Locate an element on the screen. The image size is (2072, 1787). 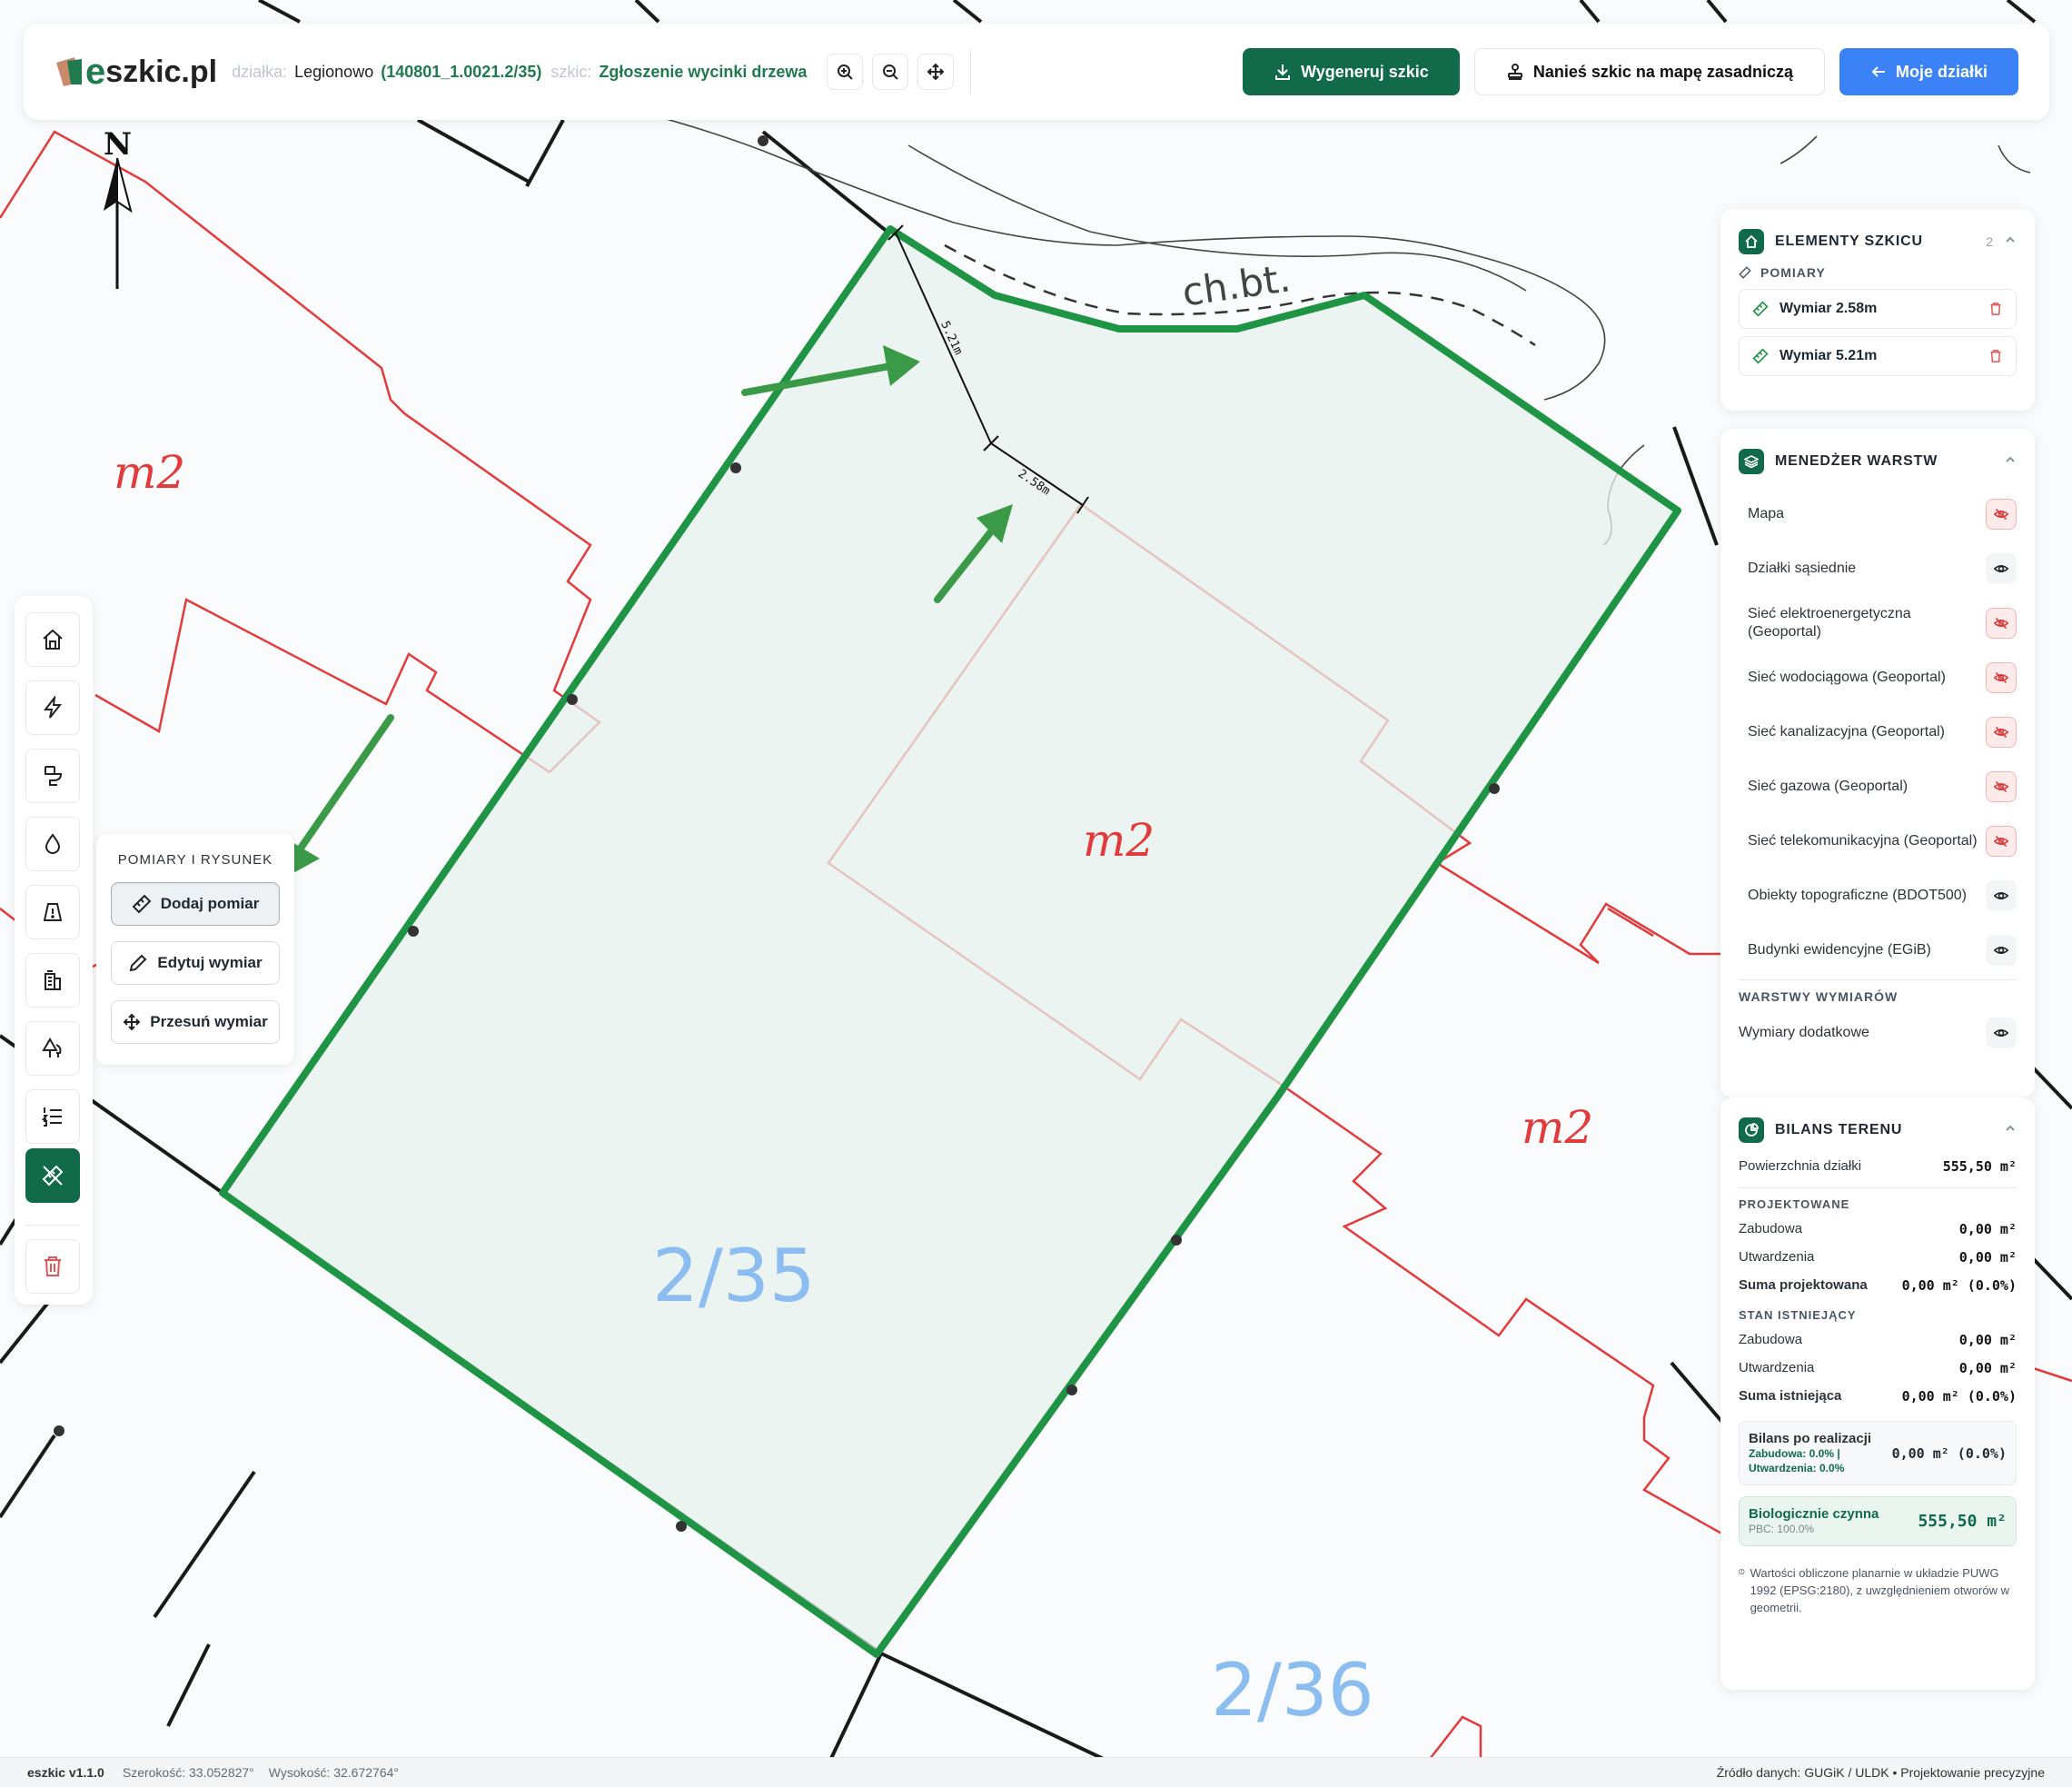
pie-chart-icon is located at coordinates (1752, 1130).